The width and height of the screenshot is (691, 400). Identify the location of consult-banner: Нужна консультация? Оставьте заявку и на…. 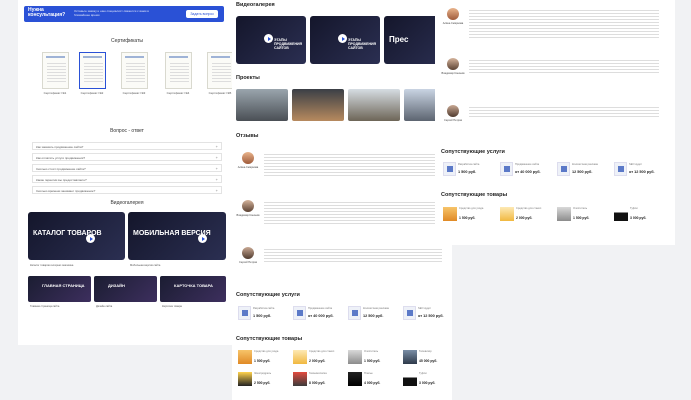
(124, 14).